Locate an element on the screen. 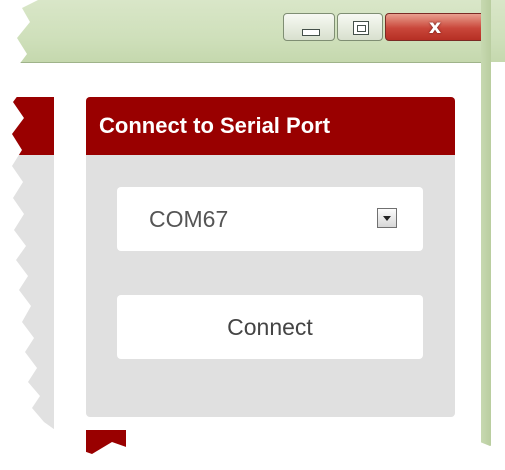 The width and height of the screenshot is (505, 470). close-icon: x is located at coordinates (435, 27).